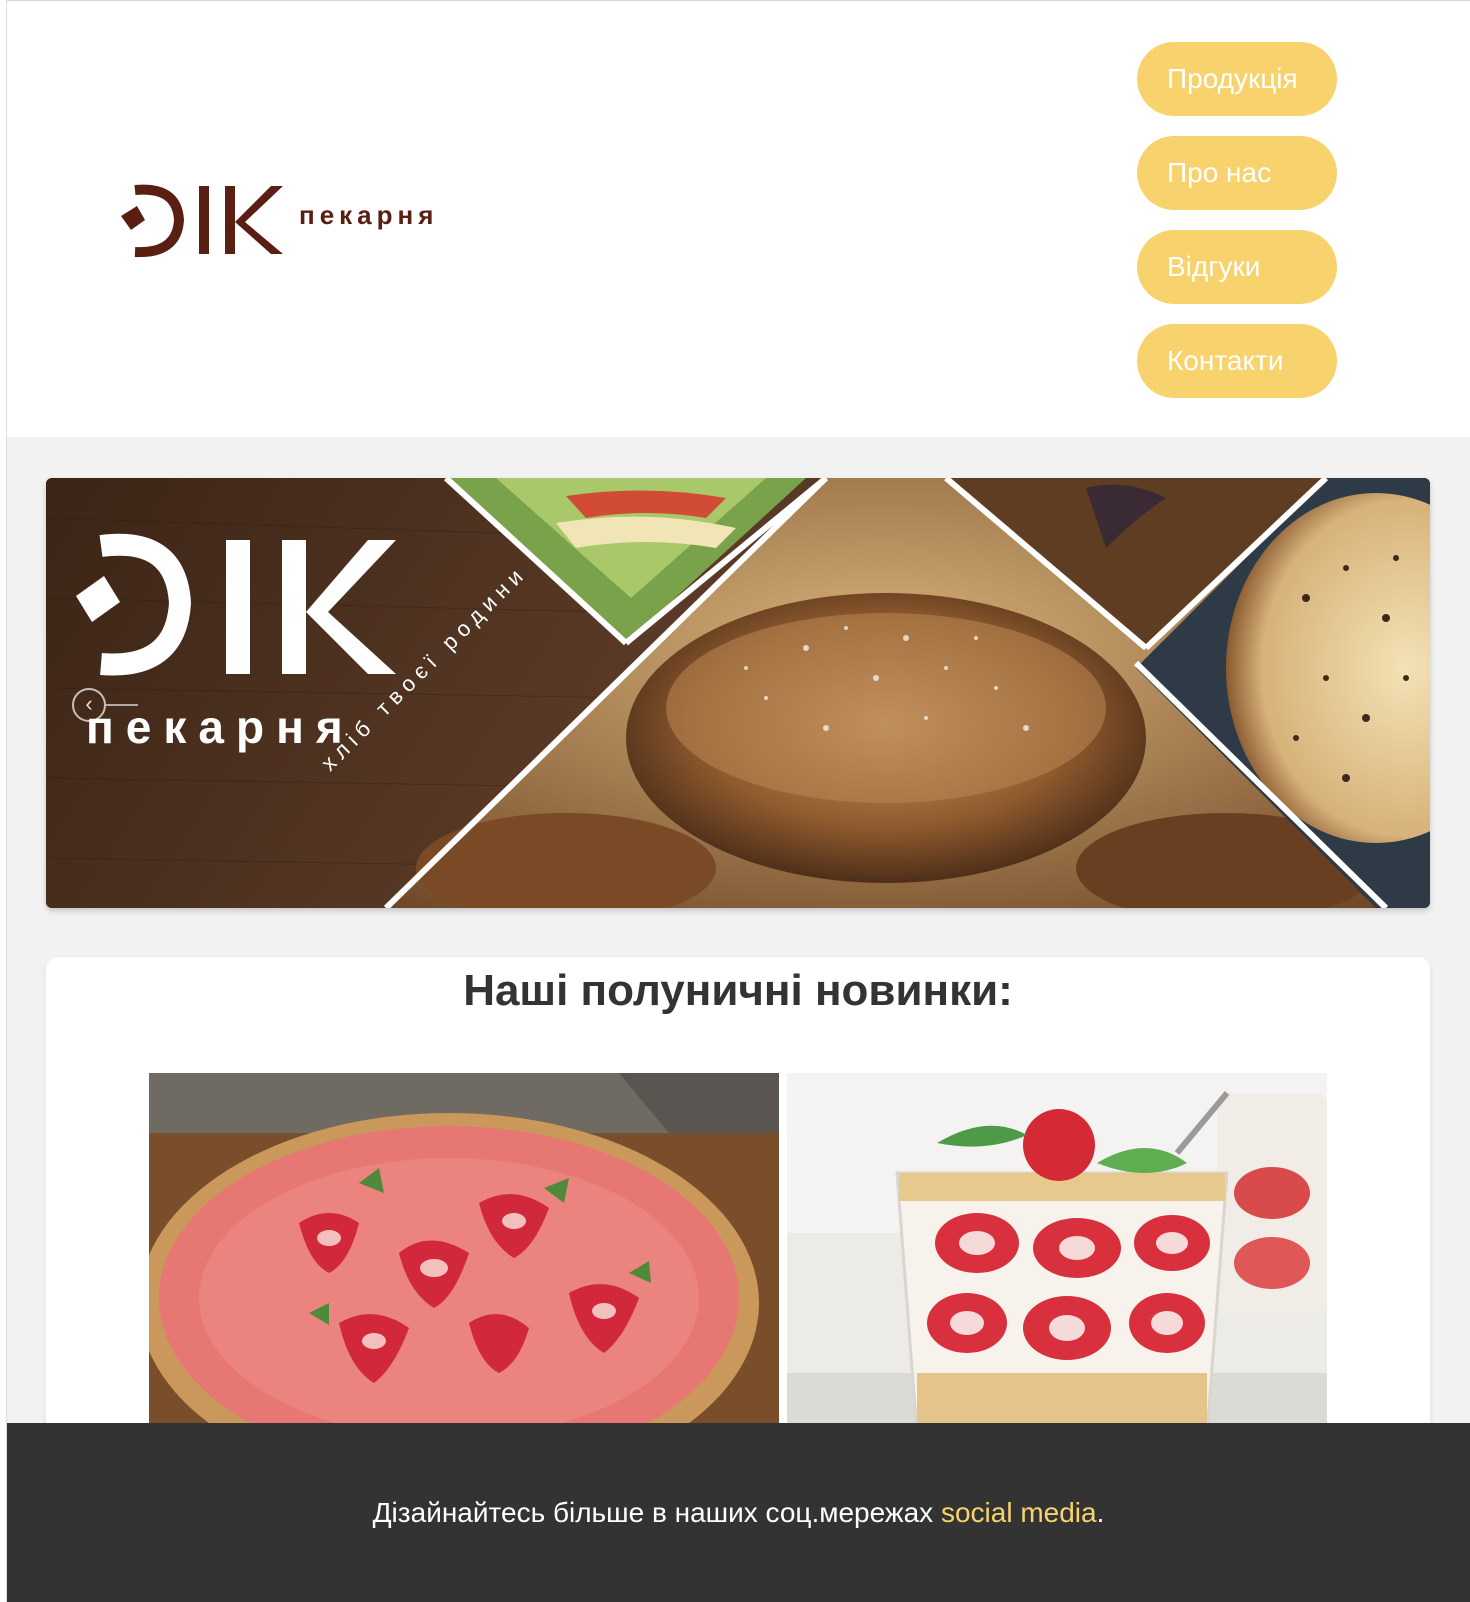 The height and width of the screenshot is (1602, 1470). I want to click on footer-text-main: Дізайнайтесь більше в наших соц.мережах, so click(656, 1512).